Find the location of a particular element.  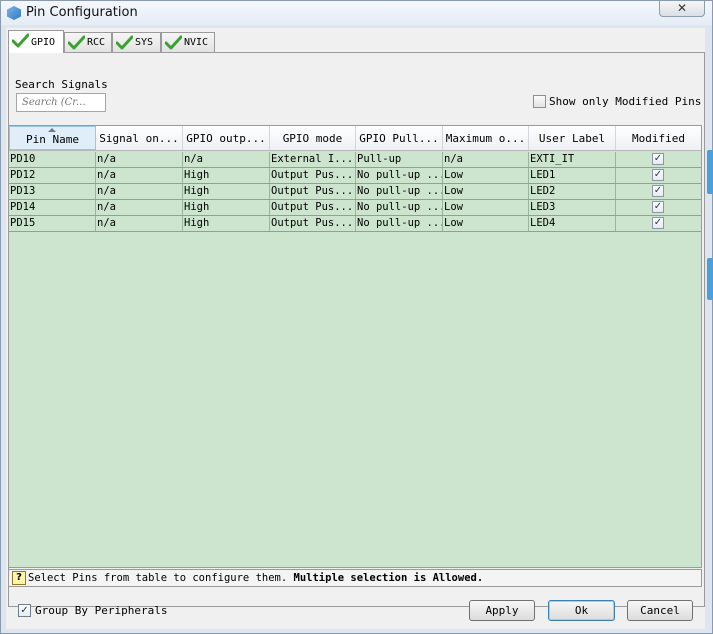

cell-user-label: LED3 is located at coordinates (572, 207).